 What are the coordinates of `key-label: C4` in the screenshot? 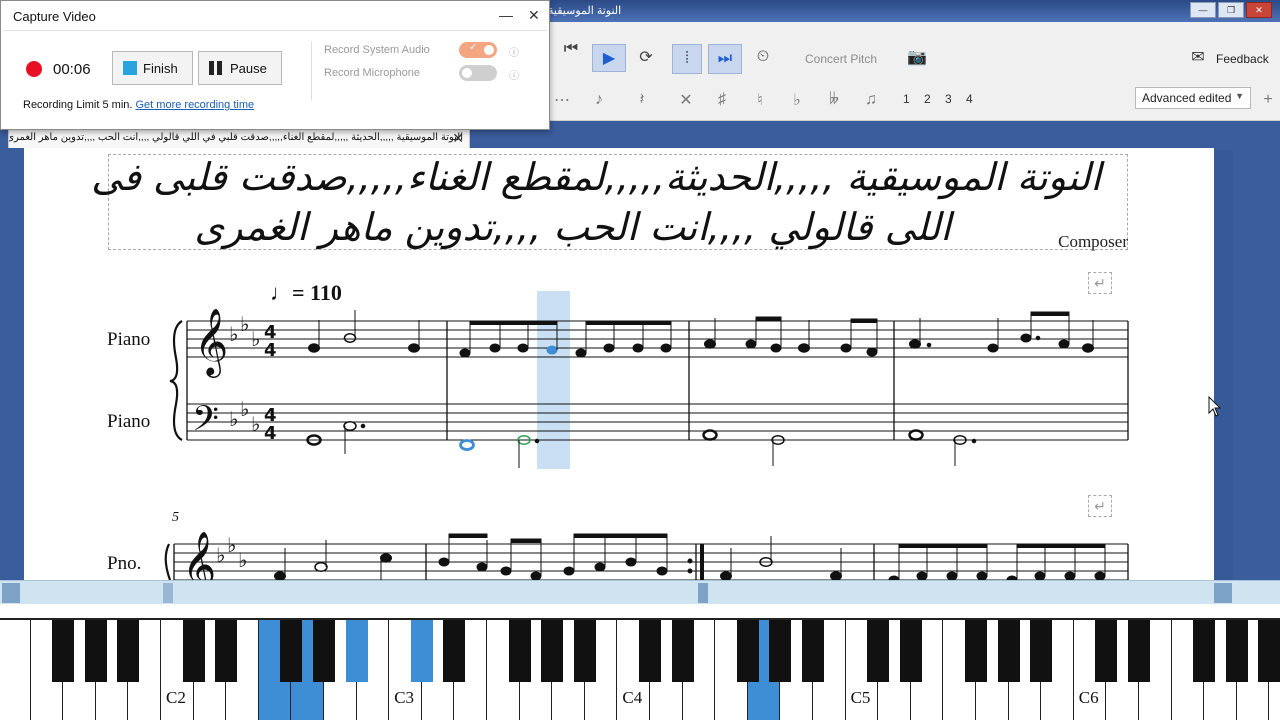 It's located at (632, 697).